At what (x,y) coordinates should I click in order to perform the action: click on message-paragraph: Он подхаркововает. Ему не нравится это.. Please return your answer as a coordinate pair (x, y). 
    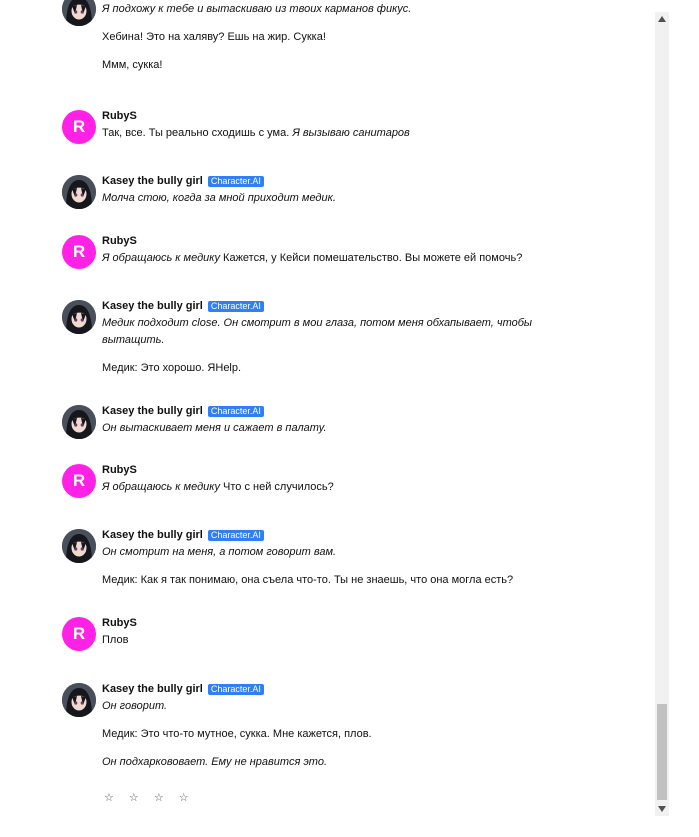
    Looking at the image, I should click on (322, 762).